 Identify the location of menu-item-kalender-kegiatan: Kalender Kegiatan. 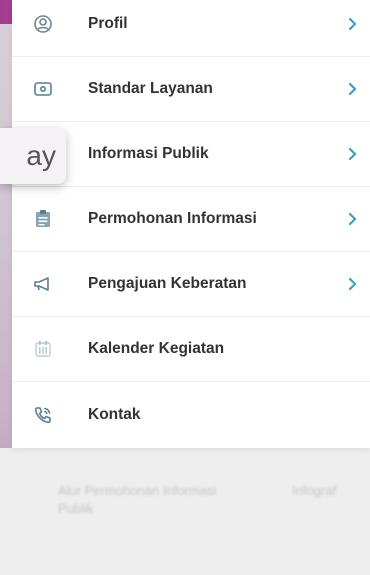
(191, 349).